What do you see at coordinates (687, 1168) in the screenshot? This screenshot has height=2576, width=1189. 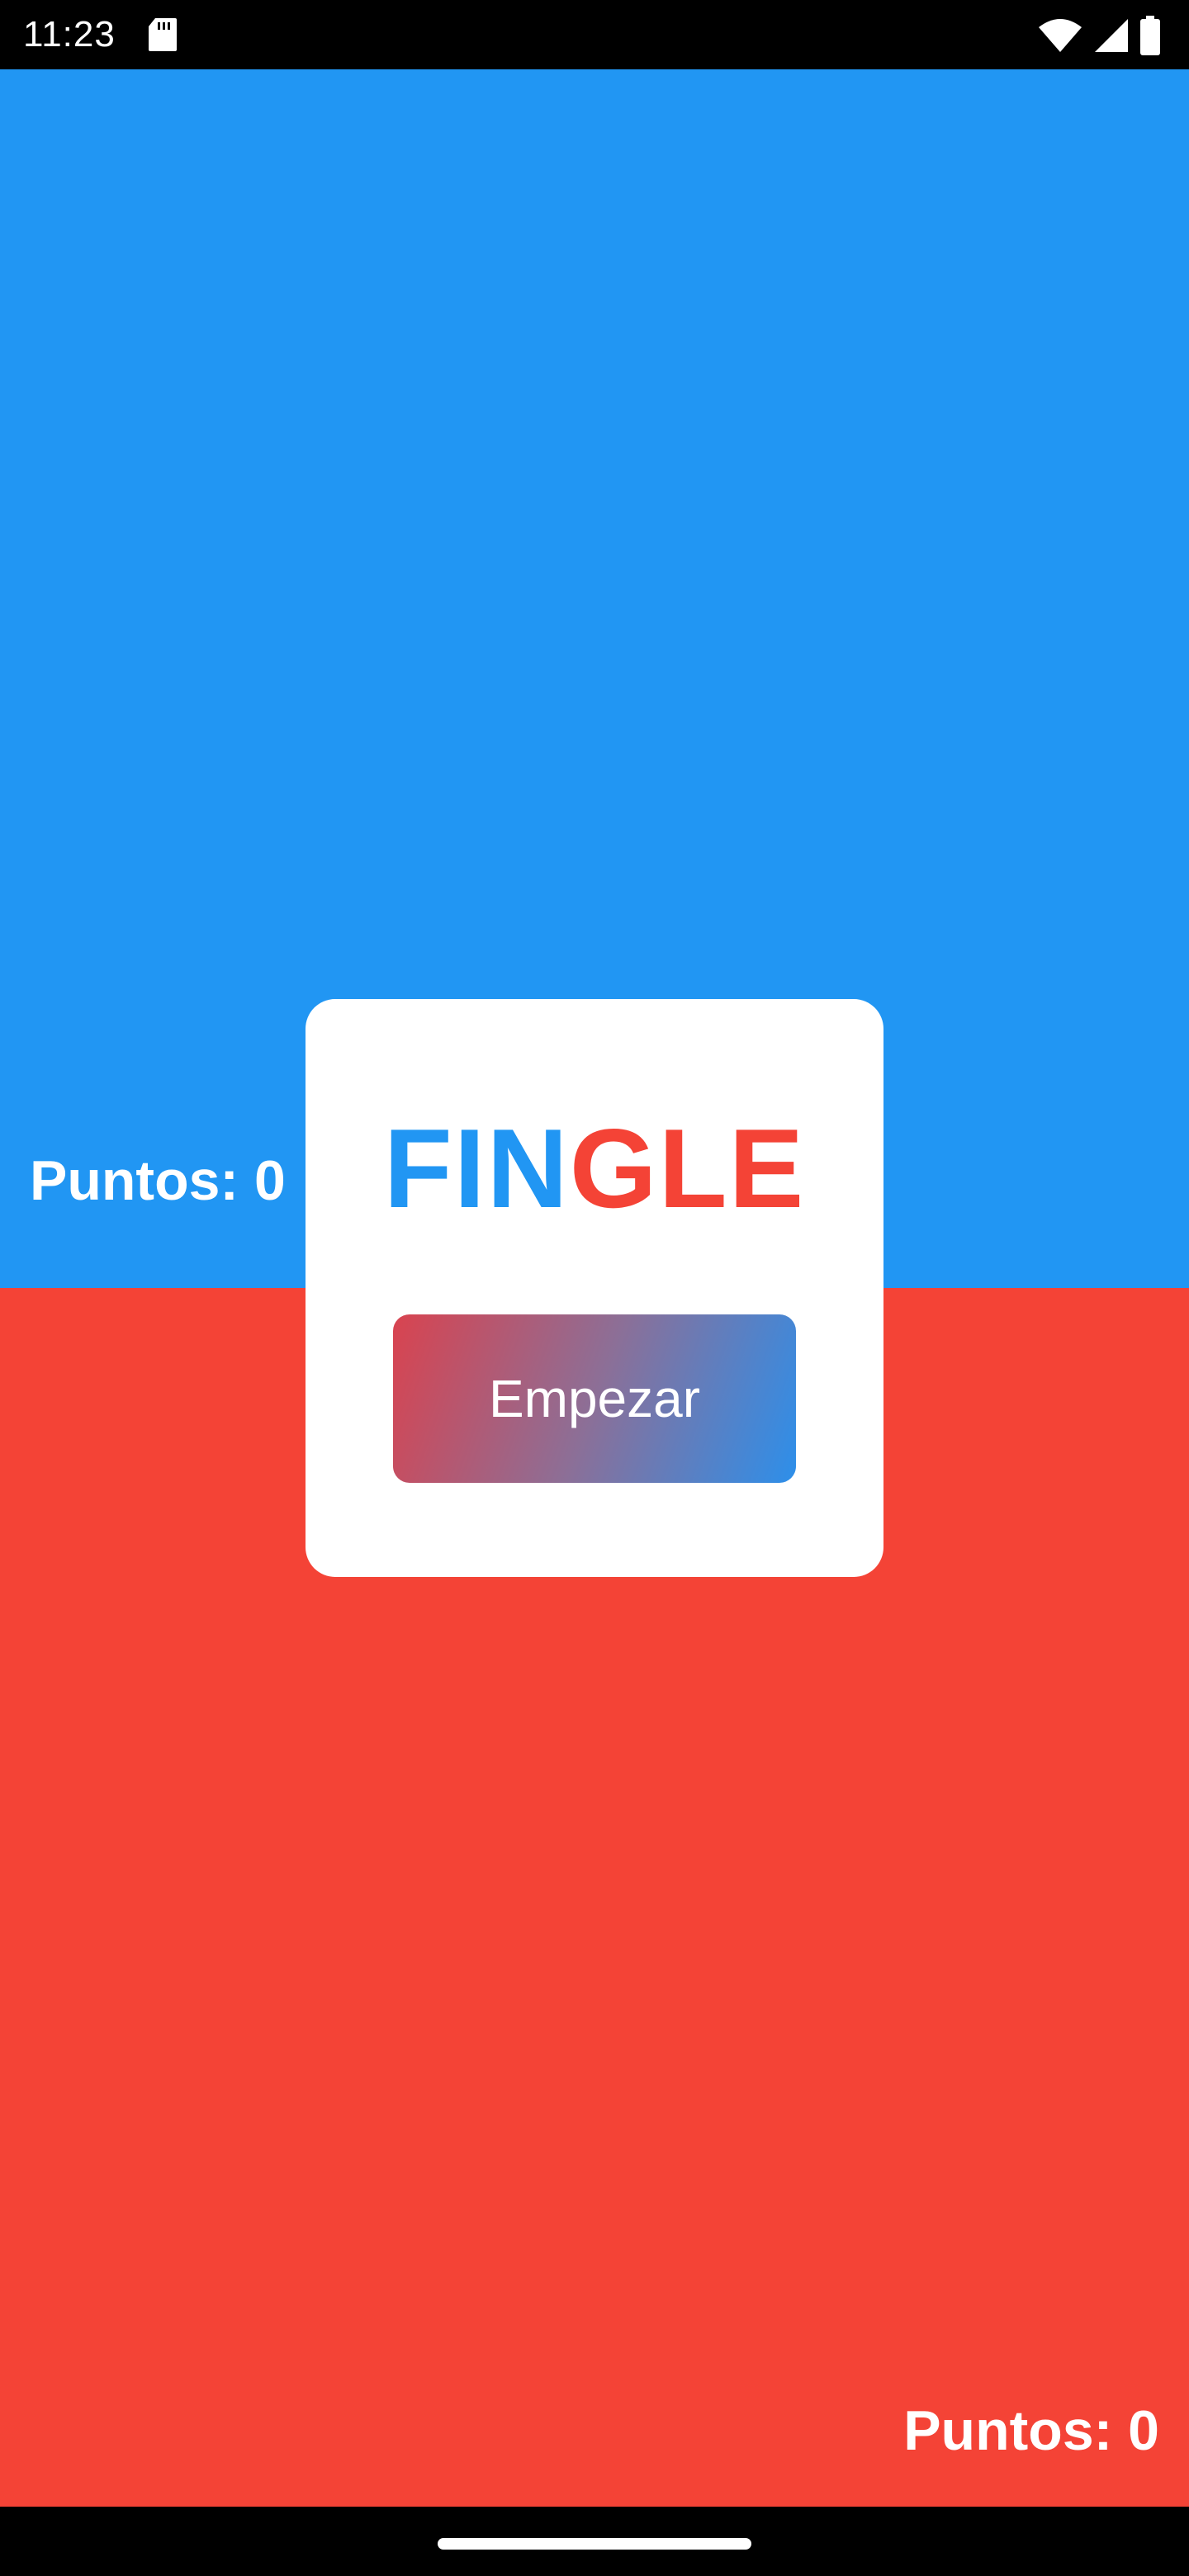 I see `game-title-part2: GLE` at bounding box center [687, 1168].